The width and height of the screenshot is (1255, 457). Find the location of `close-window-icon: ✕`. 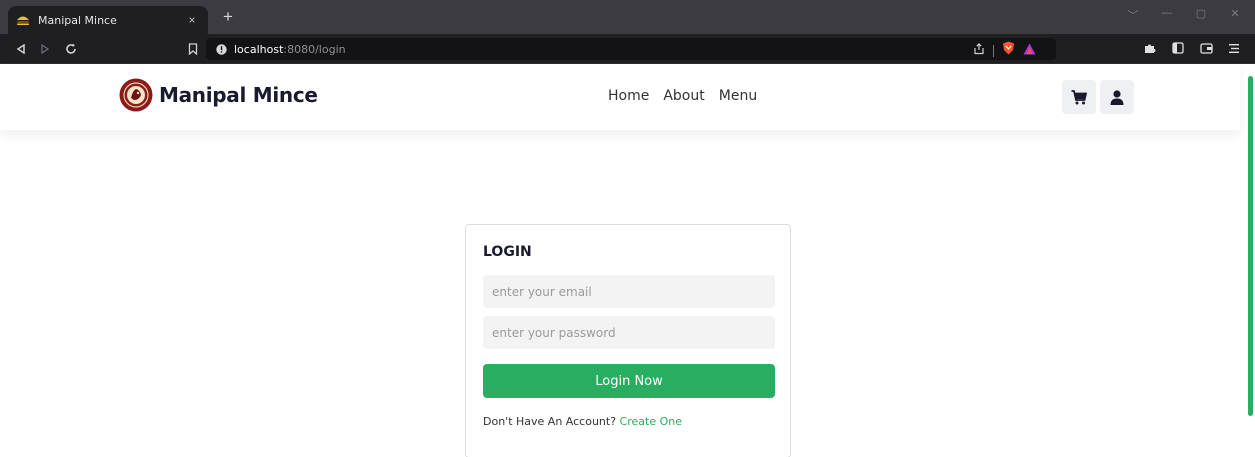

close-window-icon: ✕ is located at coordinates (1235, 15).